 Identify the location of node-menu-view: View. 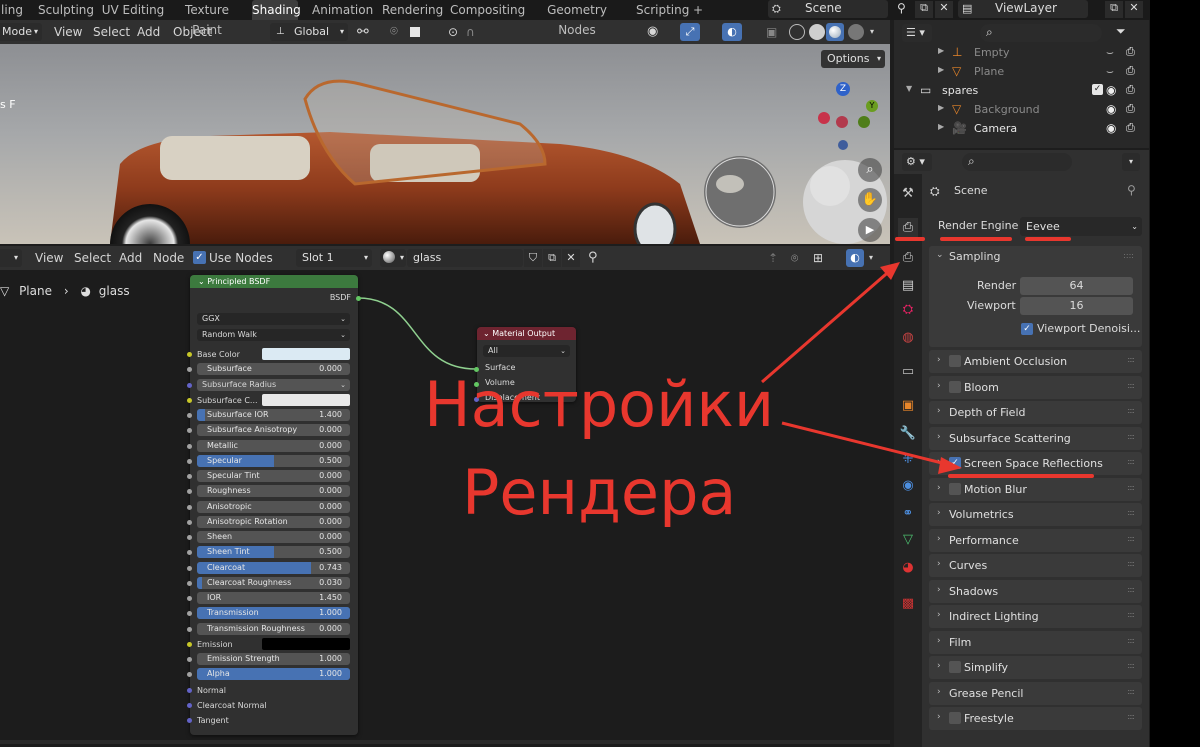
(49, 258).